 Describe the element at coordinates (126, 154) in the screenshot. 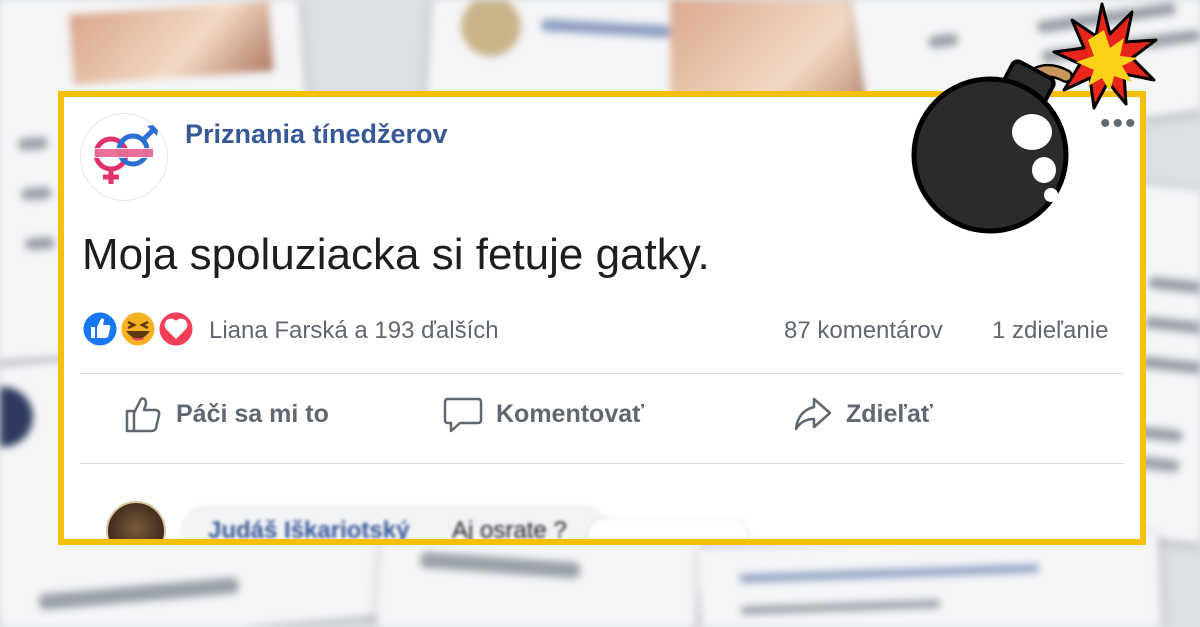

I see `page-logo-icon` at that location.